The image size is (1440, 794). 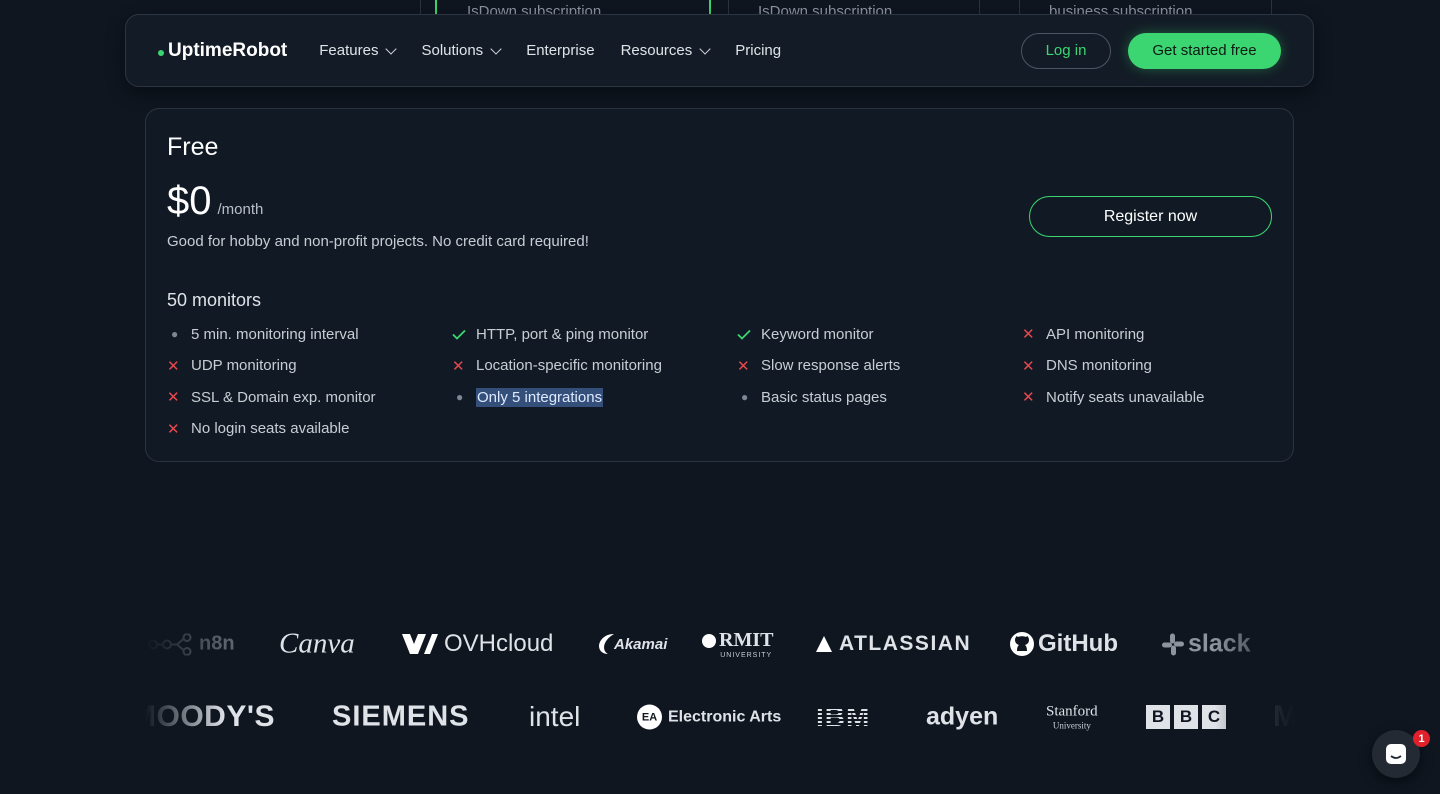 What do you see at coordinates (214, 300) in the screenshot?
I see `monitors-count: 50 monitors` at bounding box center [214, 300].